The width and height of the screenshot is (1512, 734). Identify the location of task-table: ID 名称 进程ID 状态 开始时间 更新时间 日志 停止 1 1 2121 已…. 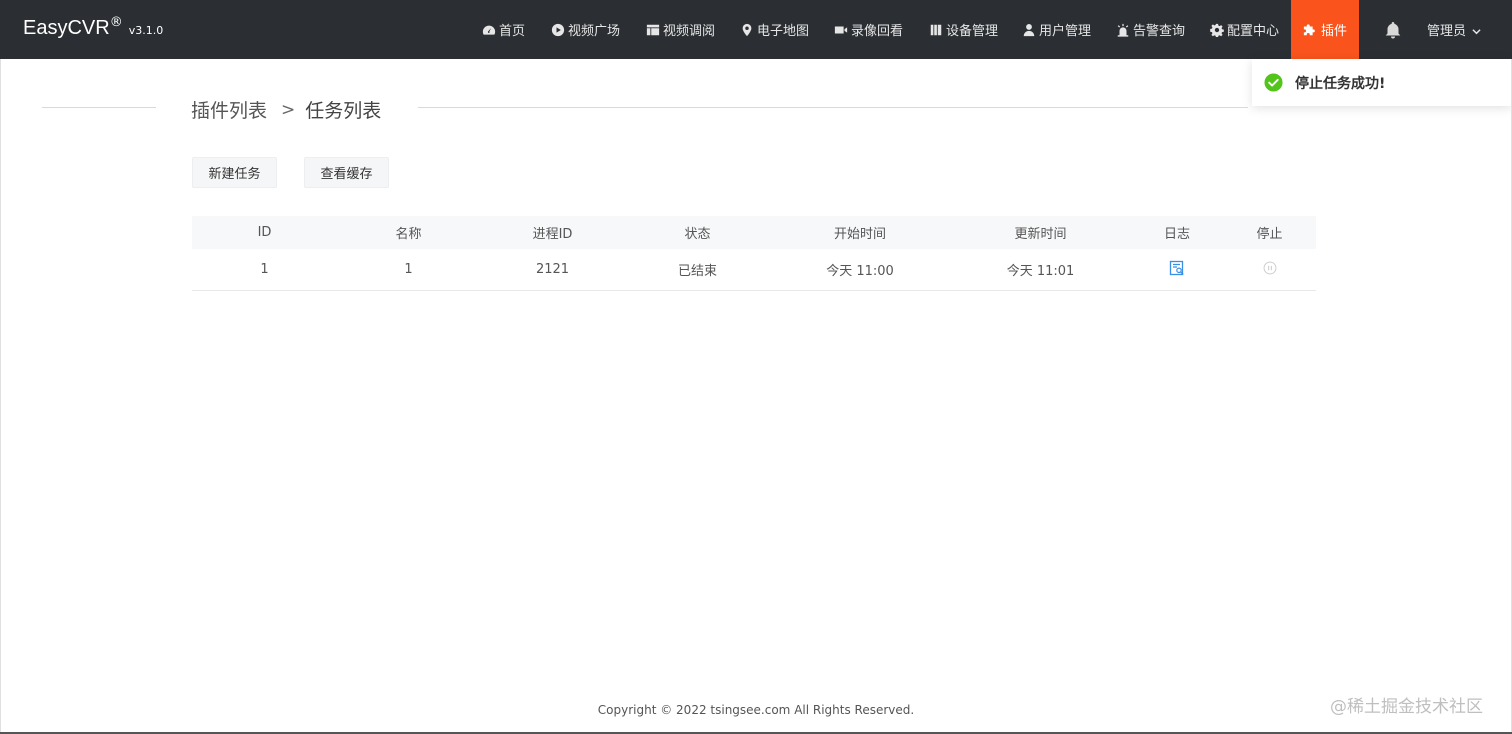
(754, 253).